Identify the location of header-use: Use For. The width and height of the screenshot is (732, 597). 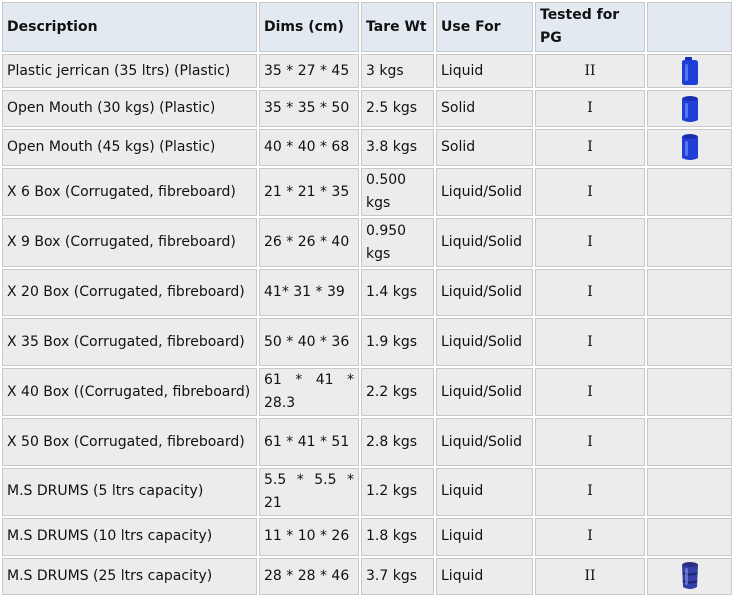
(484, 27).